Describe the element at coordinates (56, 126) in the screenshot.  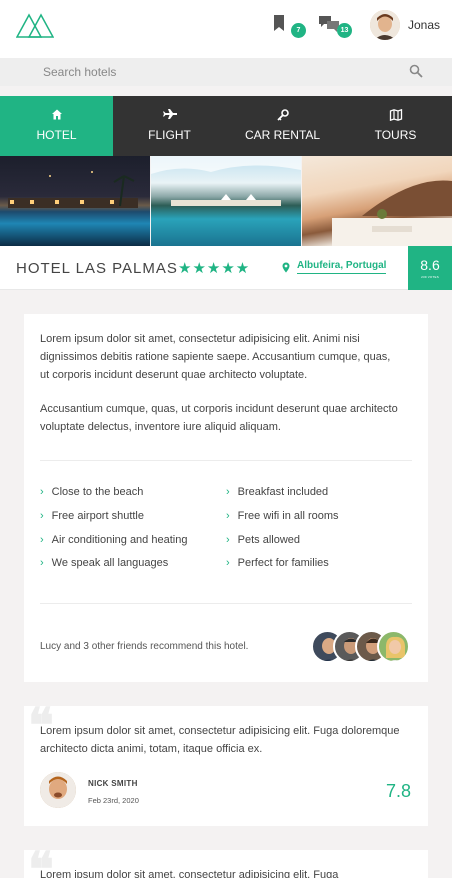
I see `tab-hotel: HOTEL` at that location.